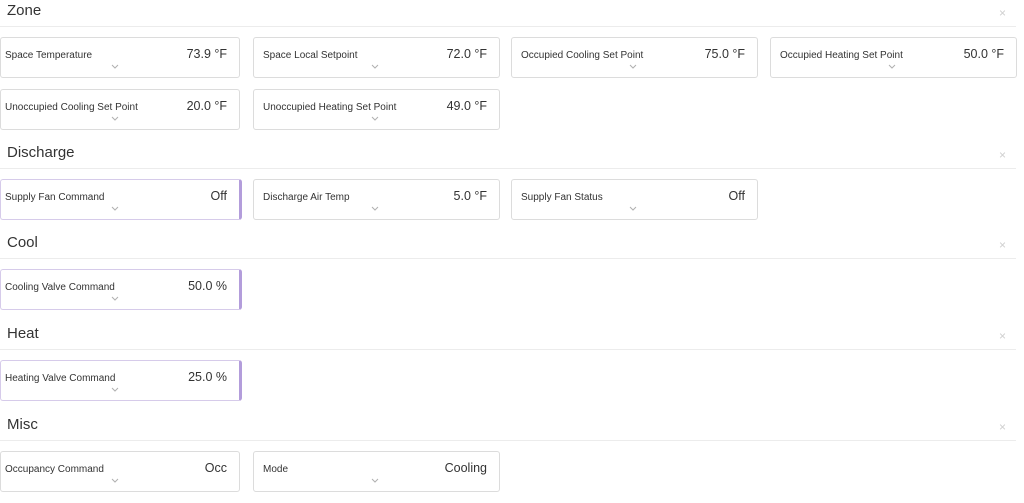  What do you see at coordinates (60, 378) in the screenshot?
I see `point-label: Heating Valve Command` at bounding box center [60, 378].